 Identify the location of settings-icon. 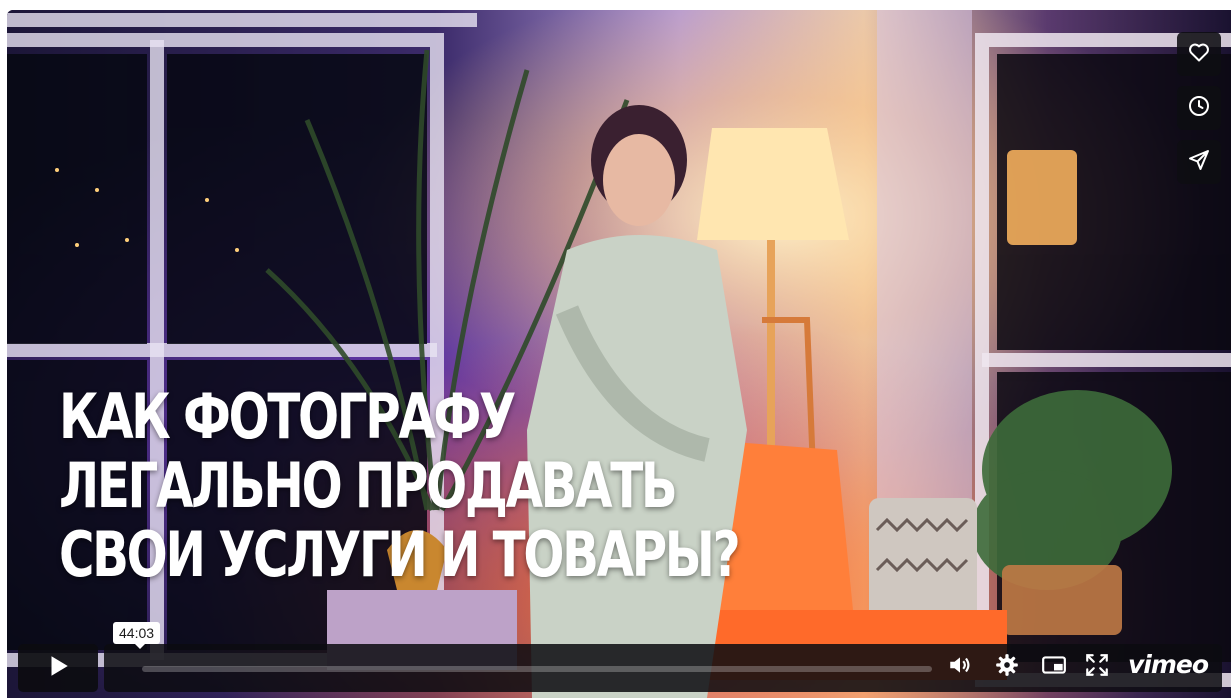
(1007, 667).